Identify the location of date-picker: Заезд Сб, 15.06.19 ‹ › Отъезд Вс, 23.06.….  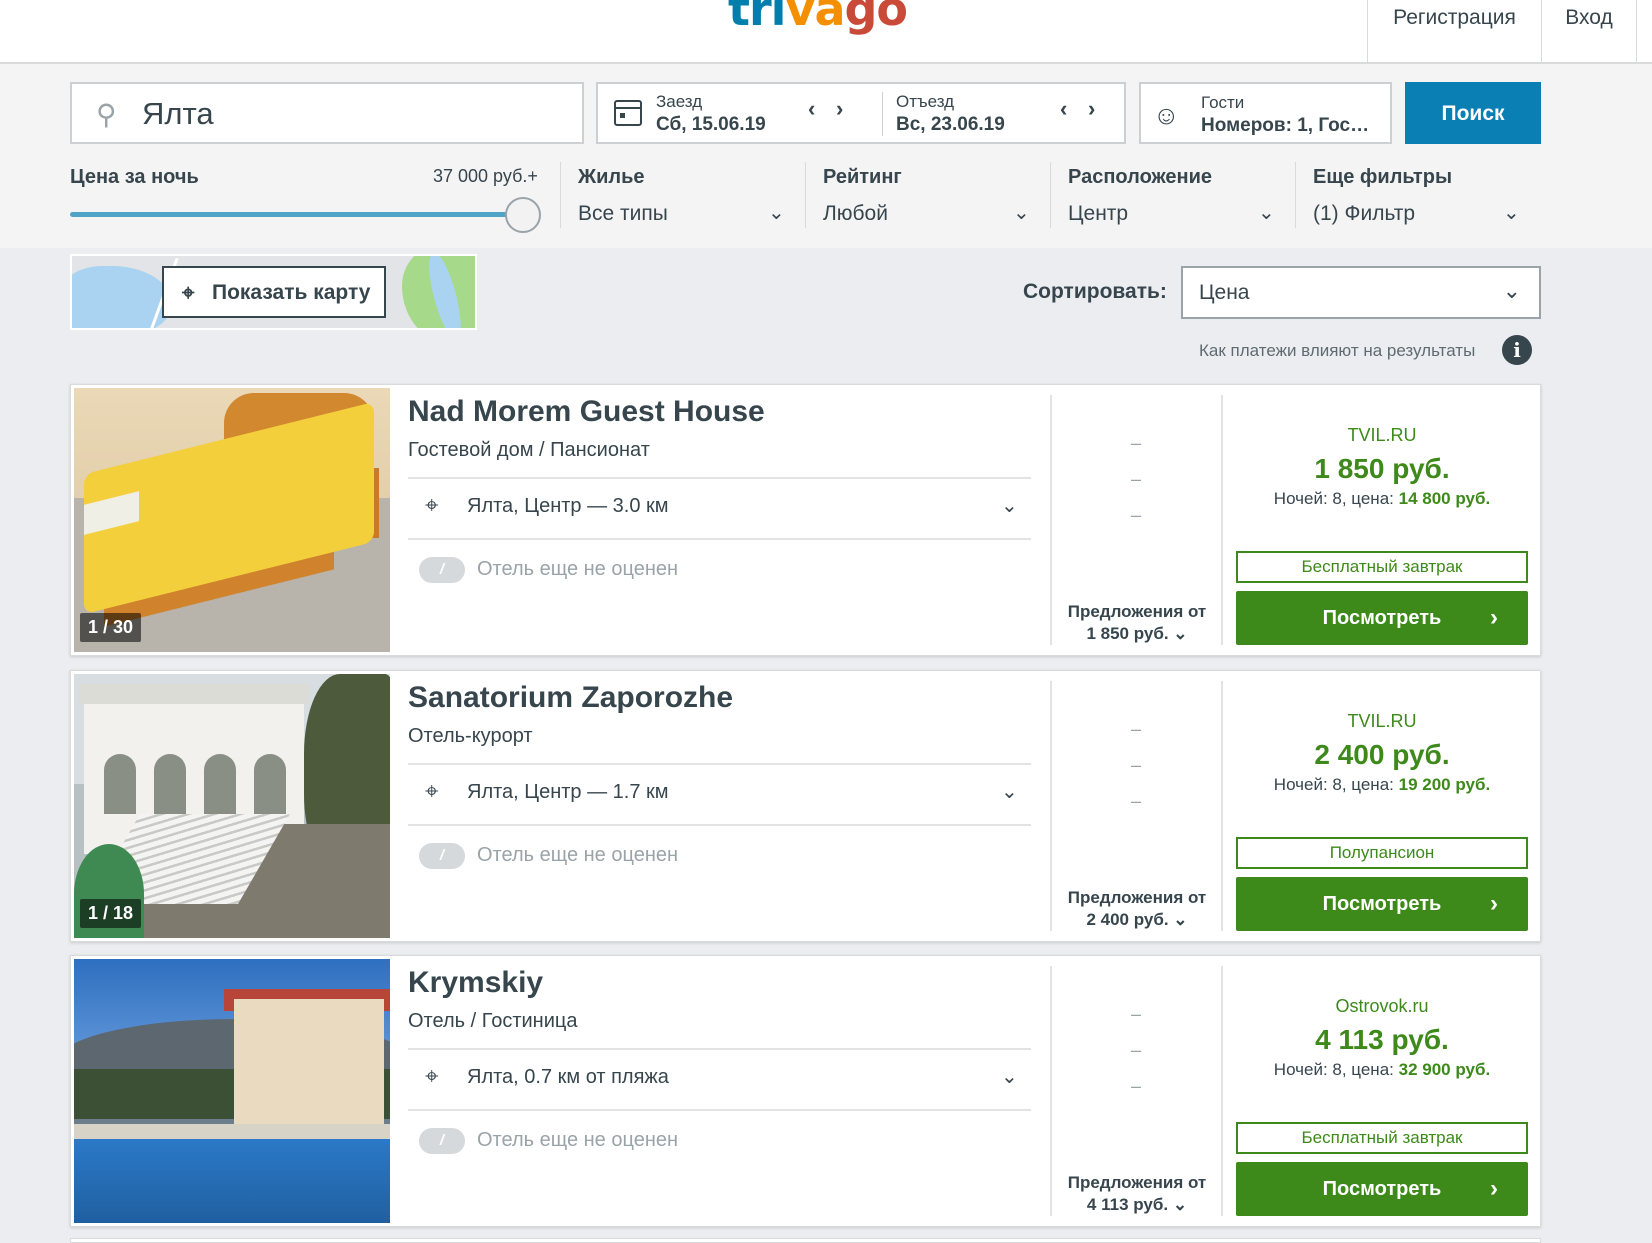
(861, 113).